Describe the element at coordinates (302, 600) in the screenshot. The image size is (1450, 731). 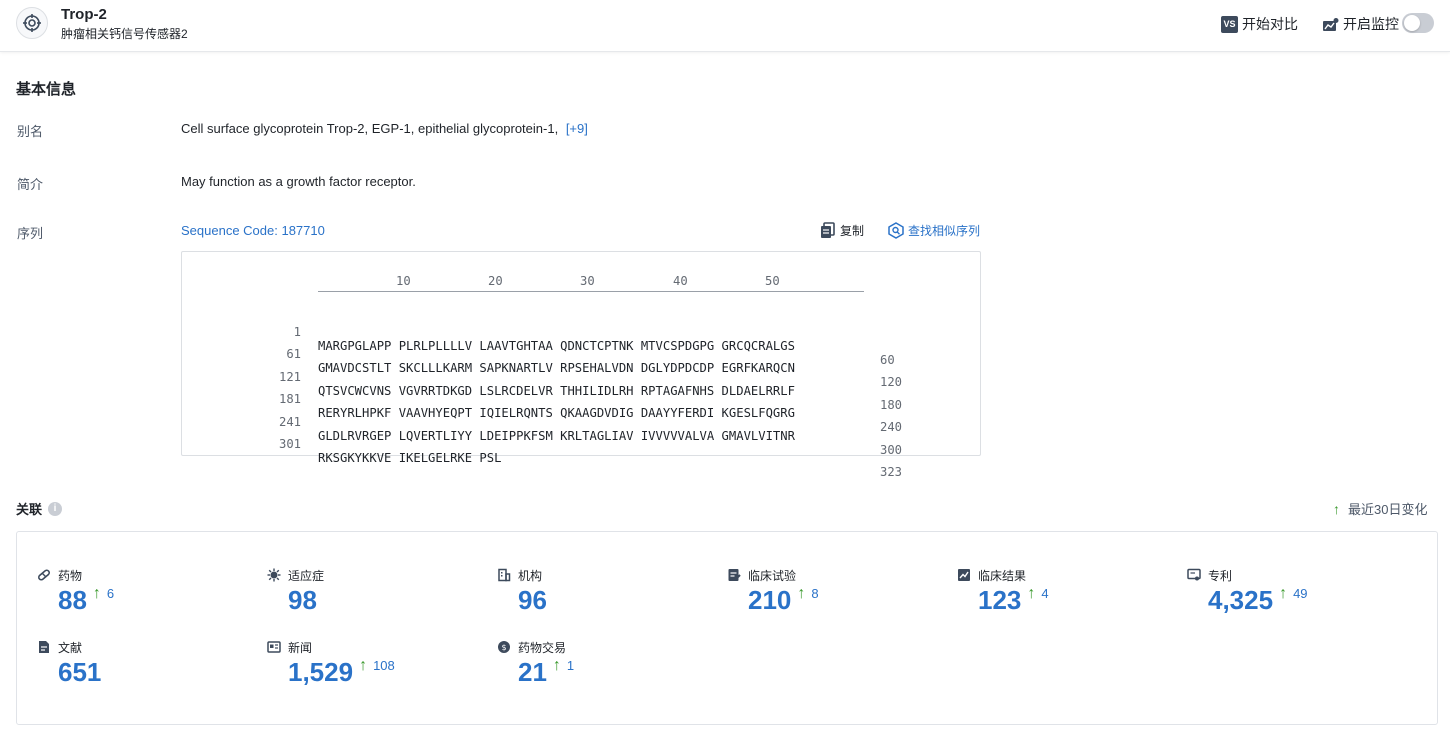
I see `stat-value: 98` at that location.